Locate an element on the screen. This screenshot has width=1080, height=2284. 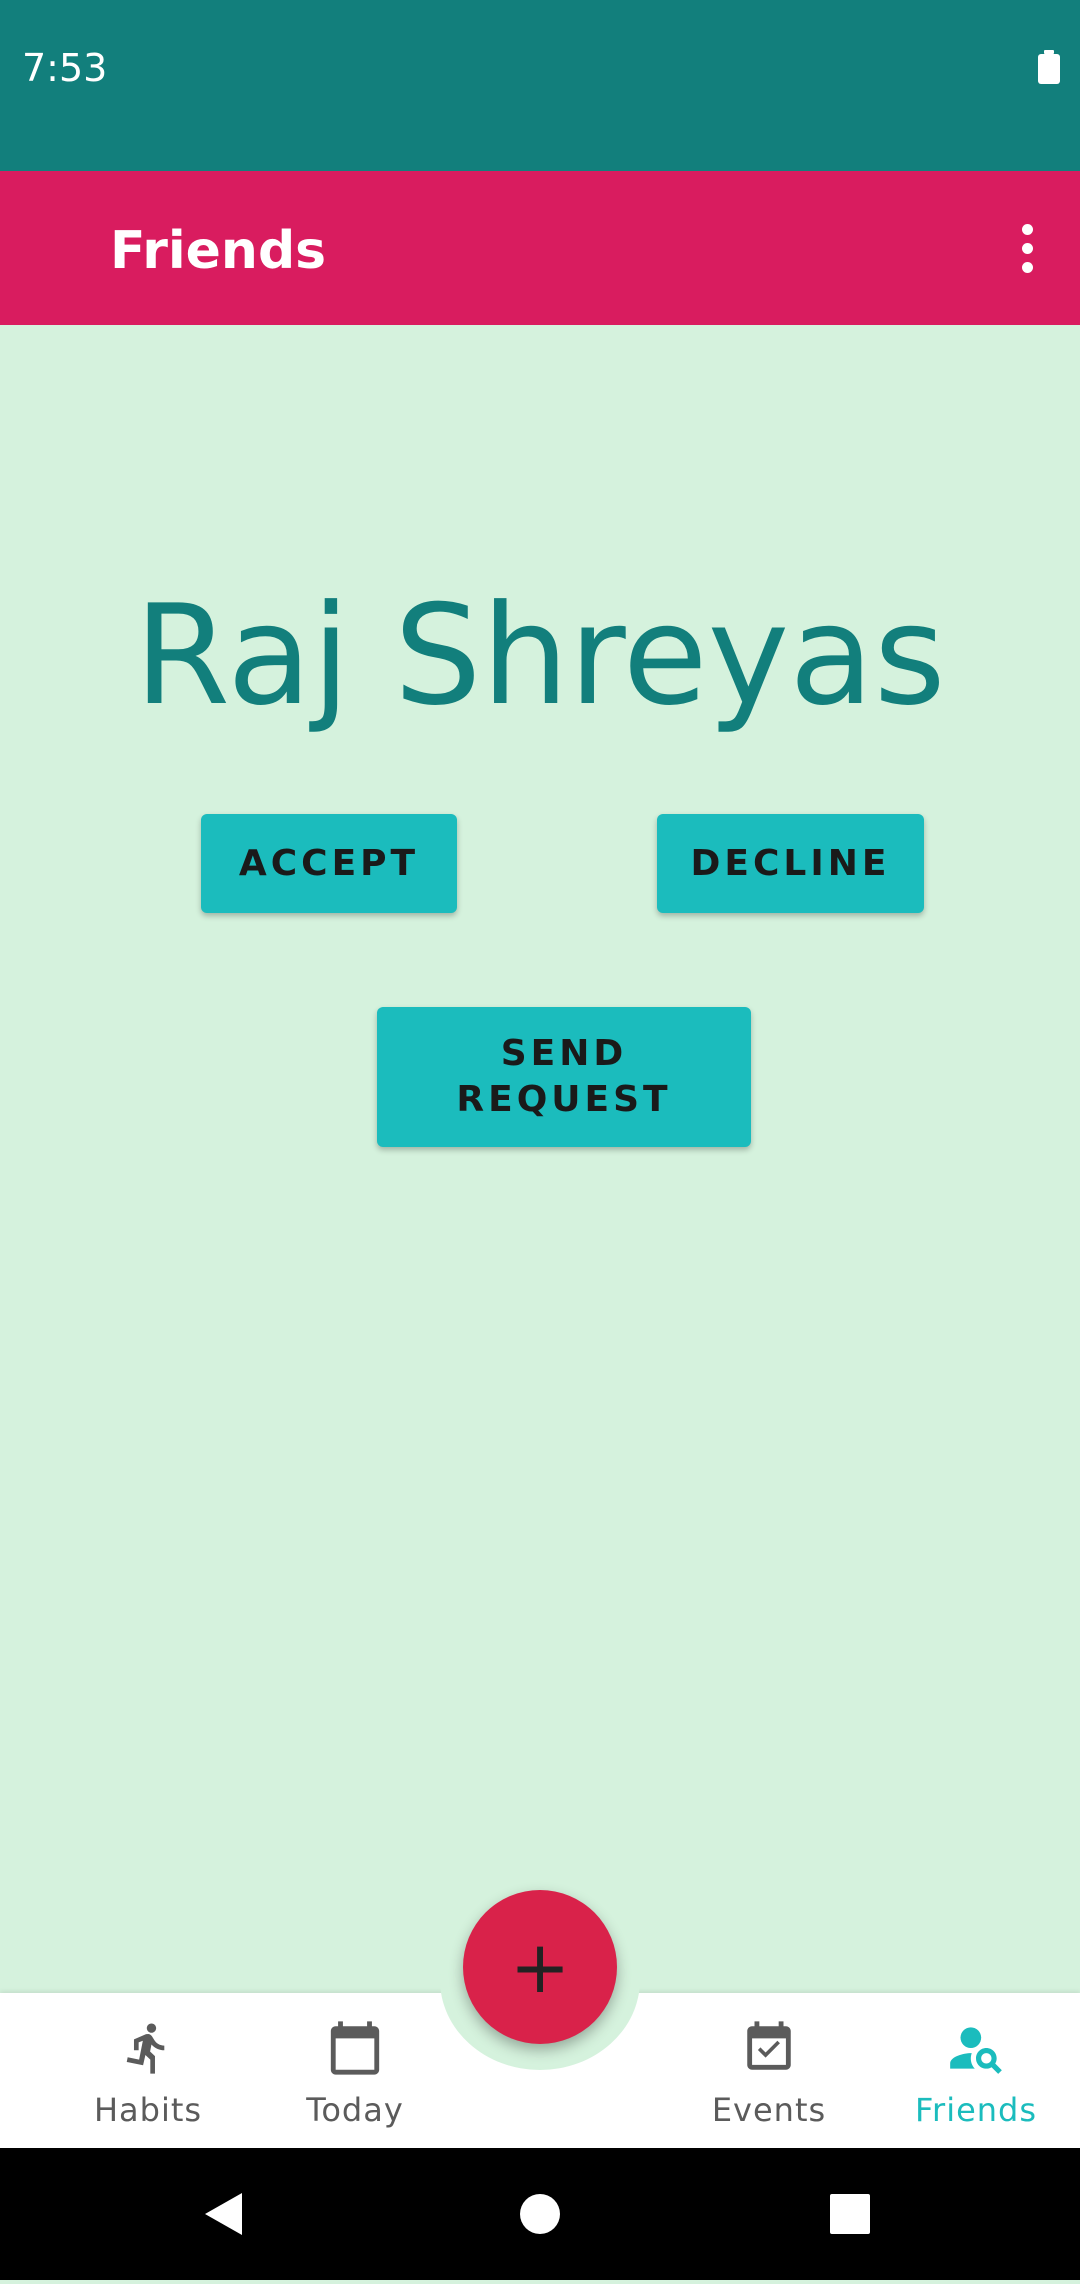
friend-name: Raj Shreyas is located at coordinates (540, 655).